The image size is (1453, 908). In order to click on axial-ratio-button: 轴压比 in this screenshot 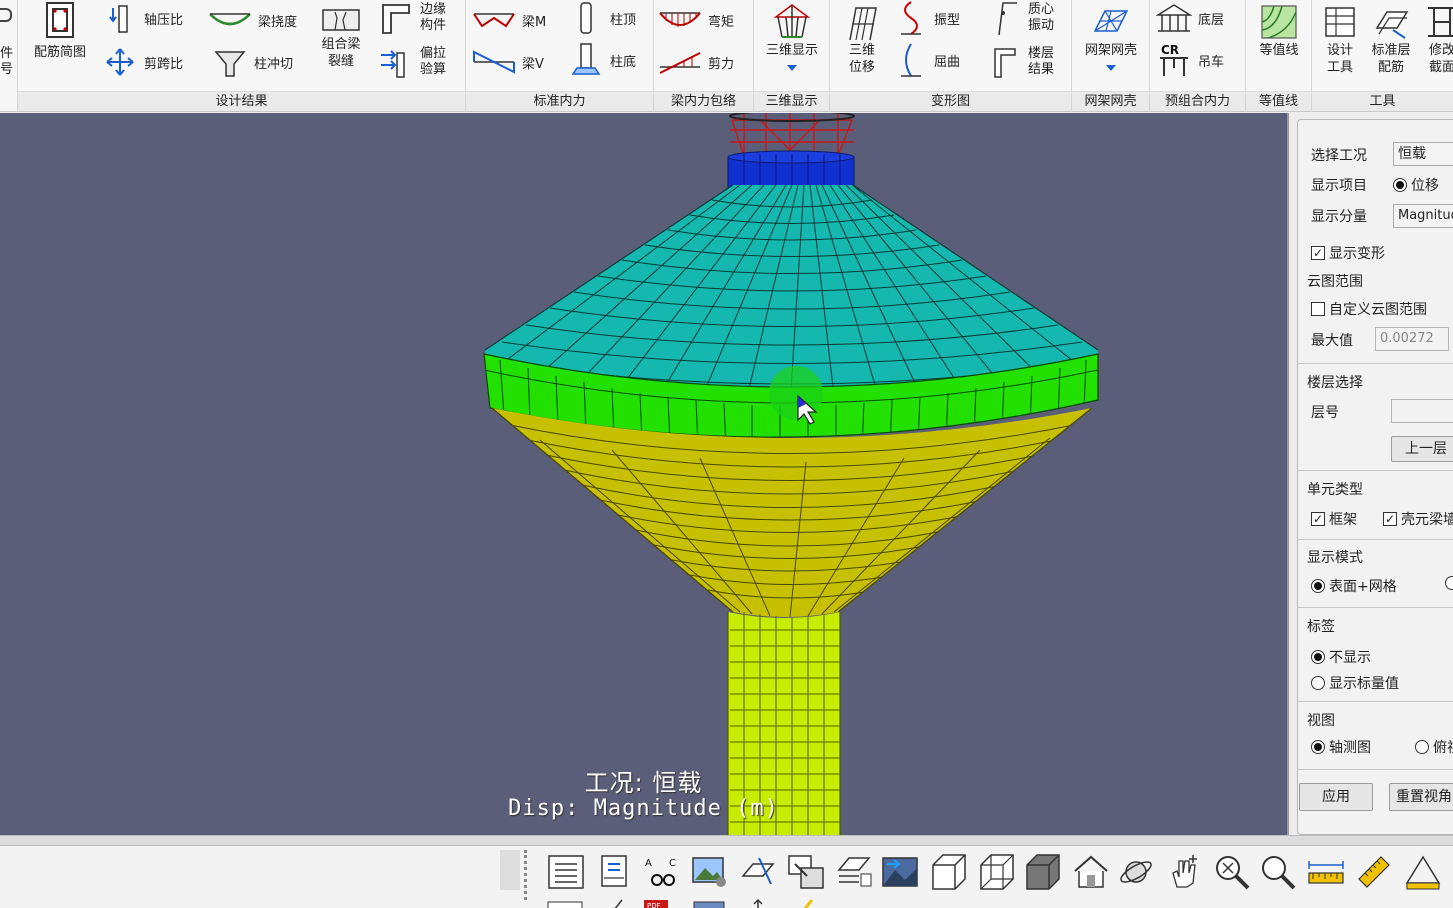, I will do `click(142, 18)`.